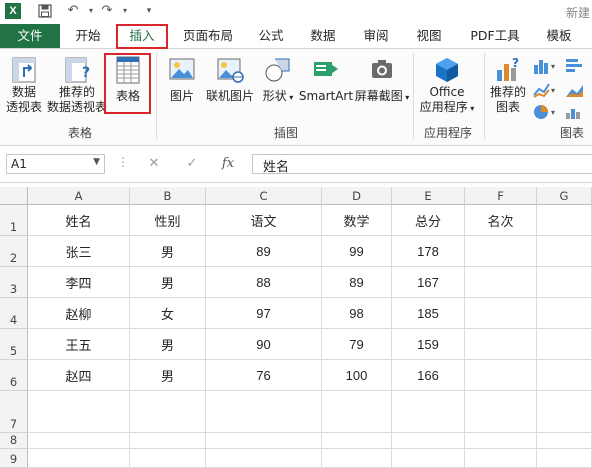 The width and height of the screenshot is (592, 468). Describe the element at coordinates (264, 282) in the screenshot. I see `cell-c3: 88` at that location.